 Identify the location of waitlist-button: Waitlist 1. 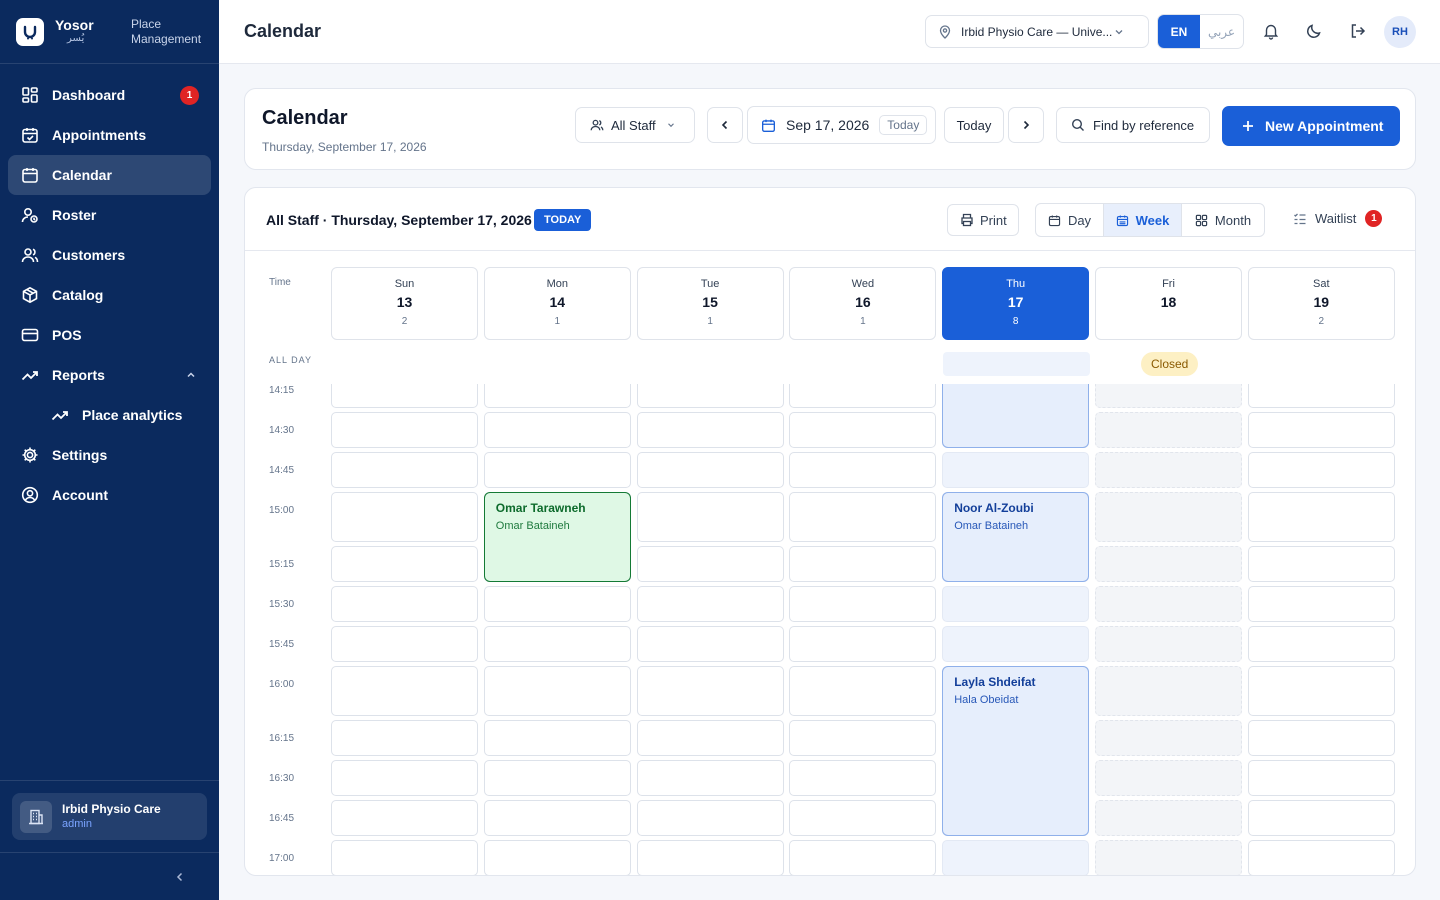
(1338, 218).